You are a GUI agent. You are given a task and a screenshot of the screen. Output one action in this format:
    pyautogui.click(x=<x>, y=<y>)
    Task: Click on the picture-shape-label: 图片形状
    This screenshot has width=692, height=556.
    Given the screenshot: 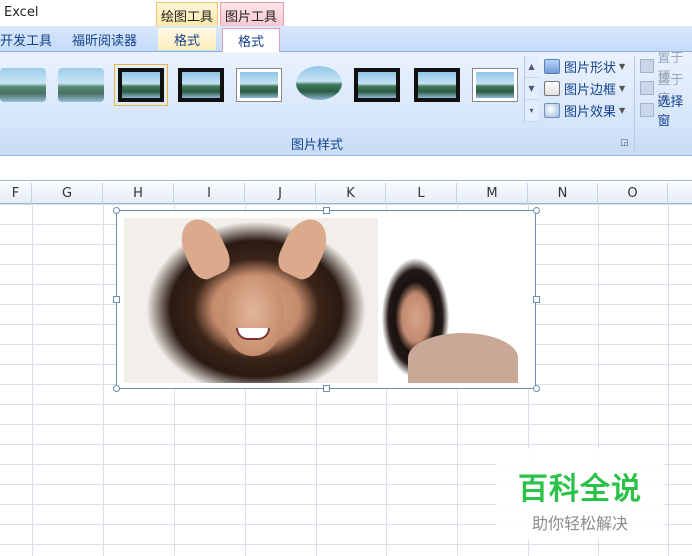 What is the action you would take?
    pyautogui.click(x=590, y=68)
    